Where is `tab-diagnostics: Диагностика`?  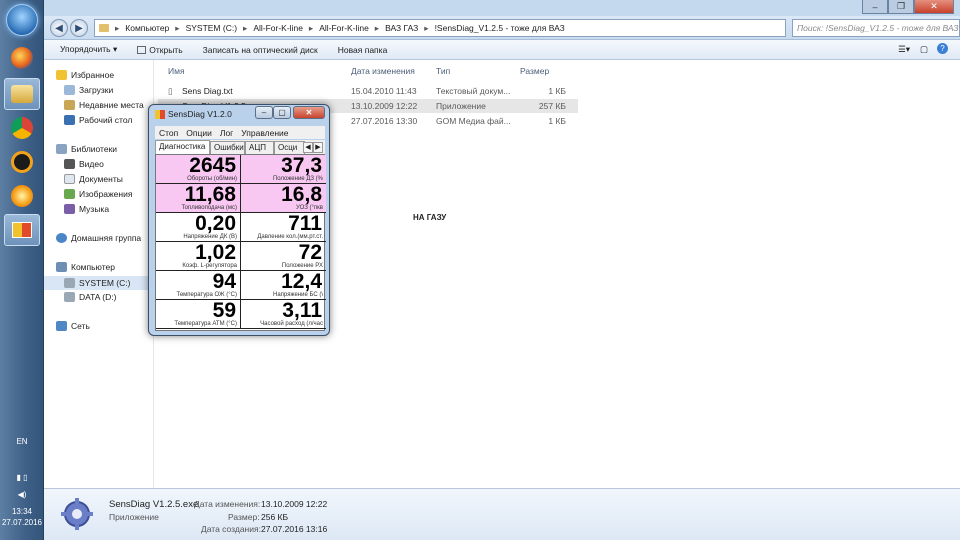
tab-diagnostics: Диагностика is located at coordinates (182, 147).